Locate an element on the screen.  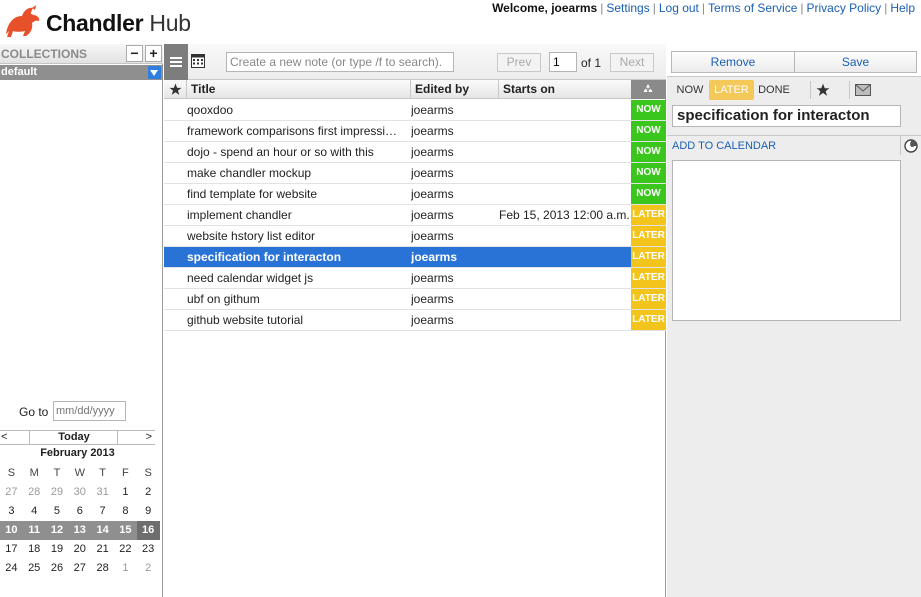
calendar-today-button: Today is located at coordinates (74, 437).